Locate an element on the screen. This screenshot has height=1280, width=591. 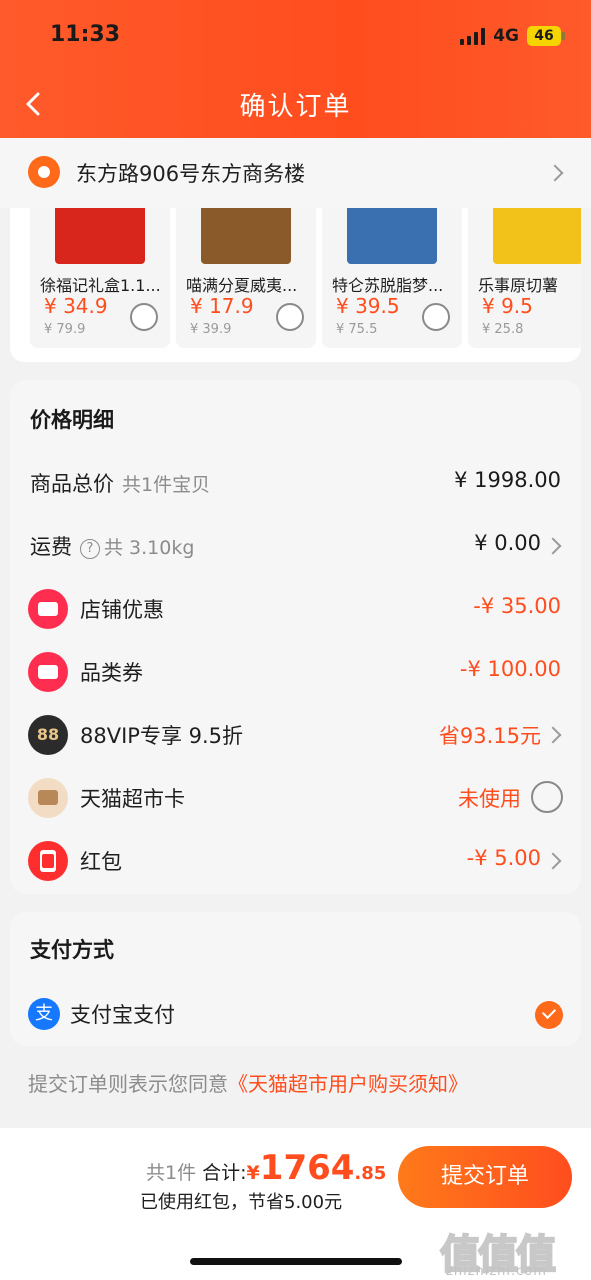
tmall-card-status: 未使用 is located at coordinates (489, 799).